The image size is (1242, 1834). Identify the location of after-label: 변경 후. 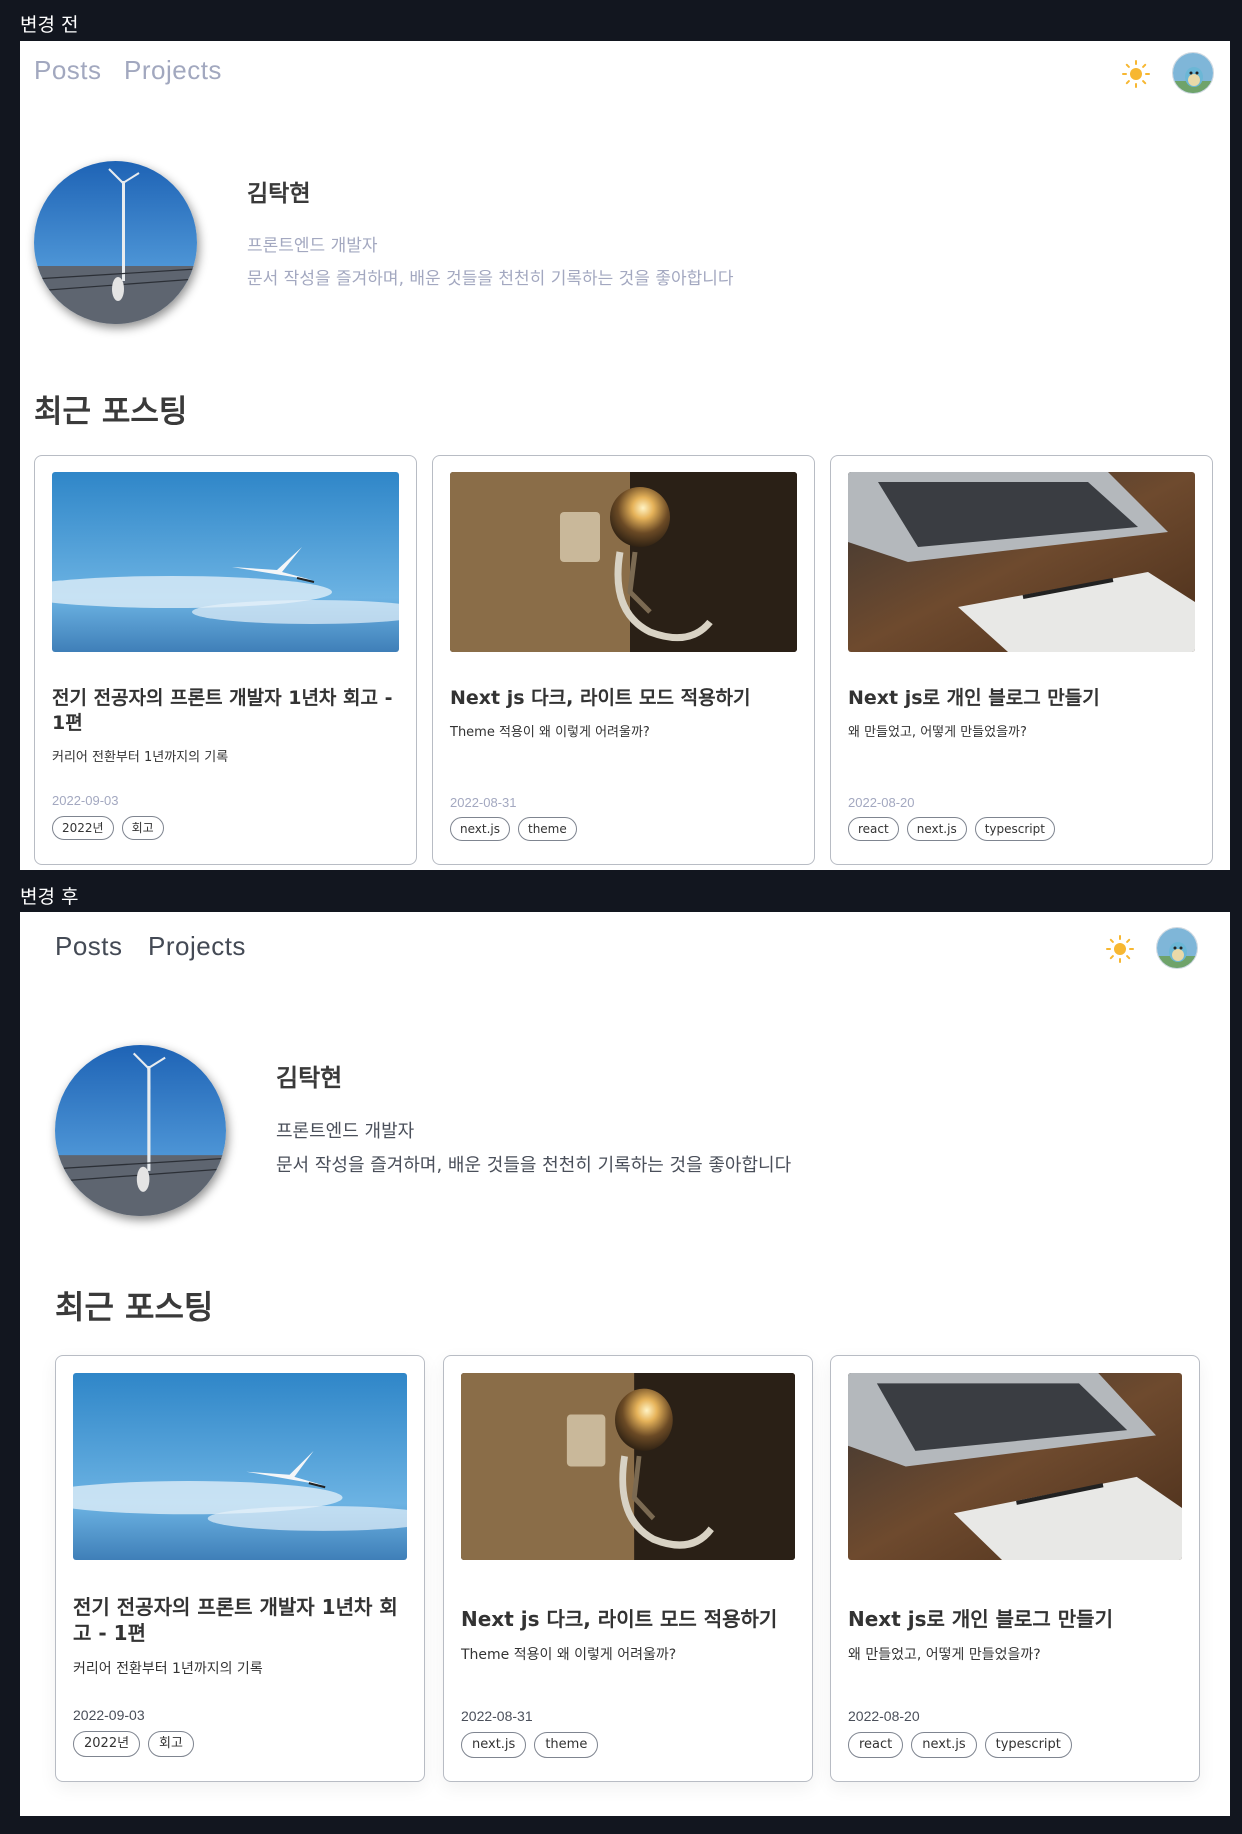
(49, 897).